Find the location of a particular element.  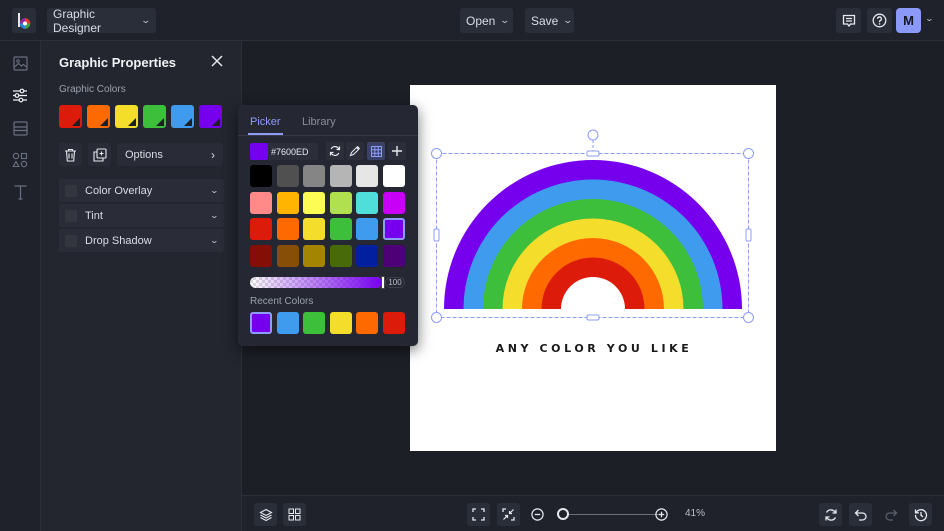

palette-grid-button is located at coordinates (376, 151).